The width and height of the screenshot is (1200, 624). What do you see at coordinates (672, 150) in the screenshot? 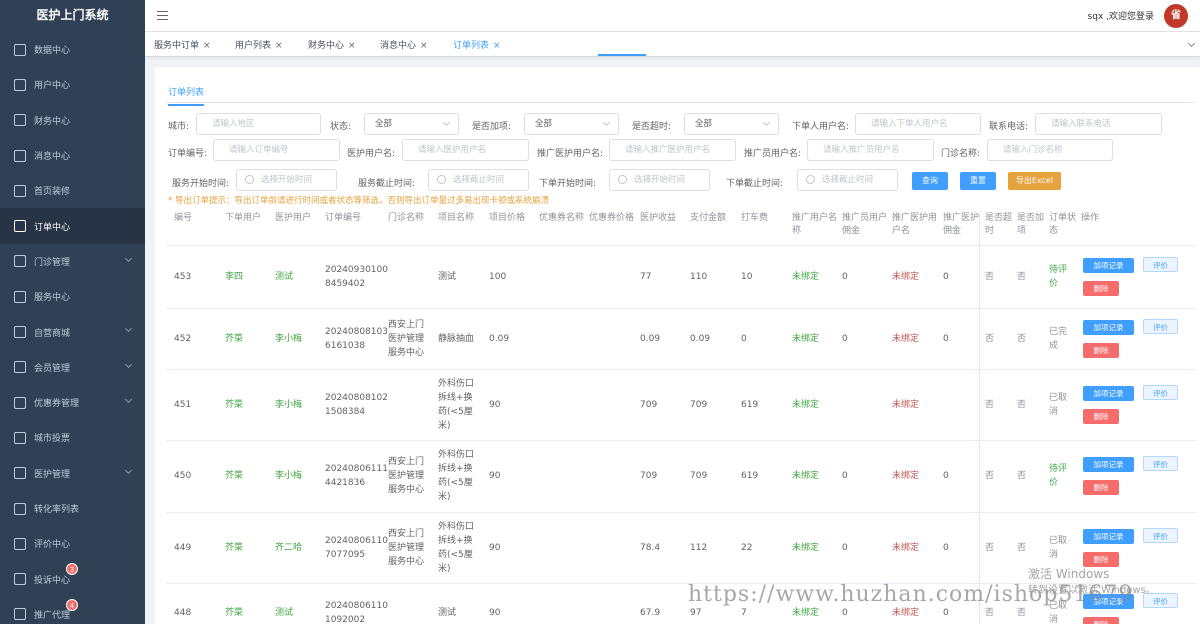
I see `promo-nurse-input: 请输入推广医护用户名` at bounding box center [672, 150].